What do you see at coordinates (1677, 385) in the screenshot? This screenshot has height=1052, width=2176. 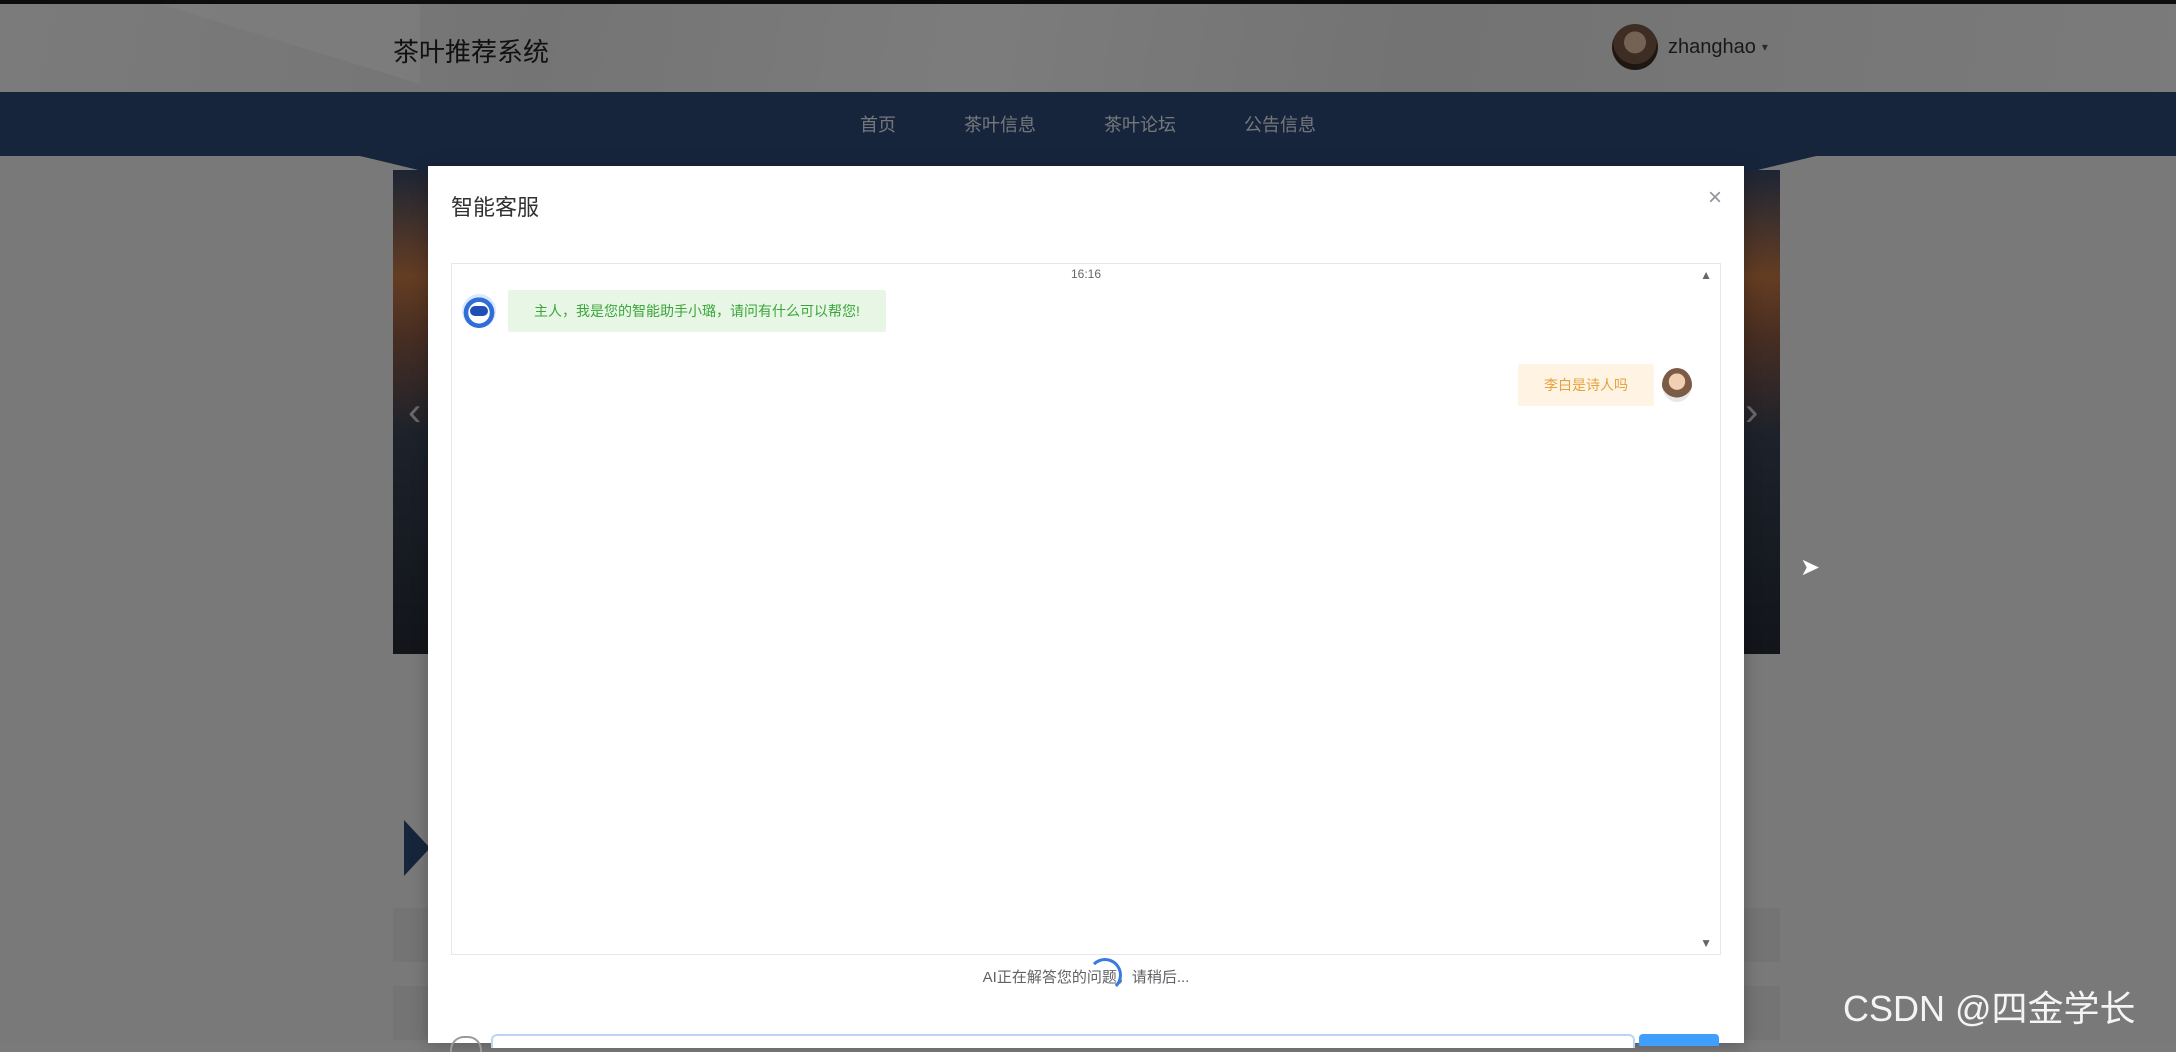 I see `avatar` at bounding box center [1677, 385].